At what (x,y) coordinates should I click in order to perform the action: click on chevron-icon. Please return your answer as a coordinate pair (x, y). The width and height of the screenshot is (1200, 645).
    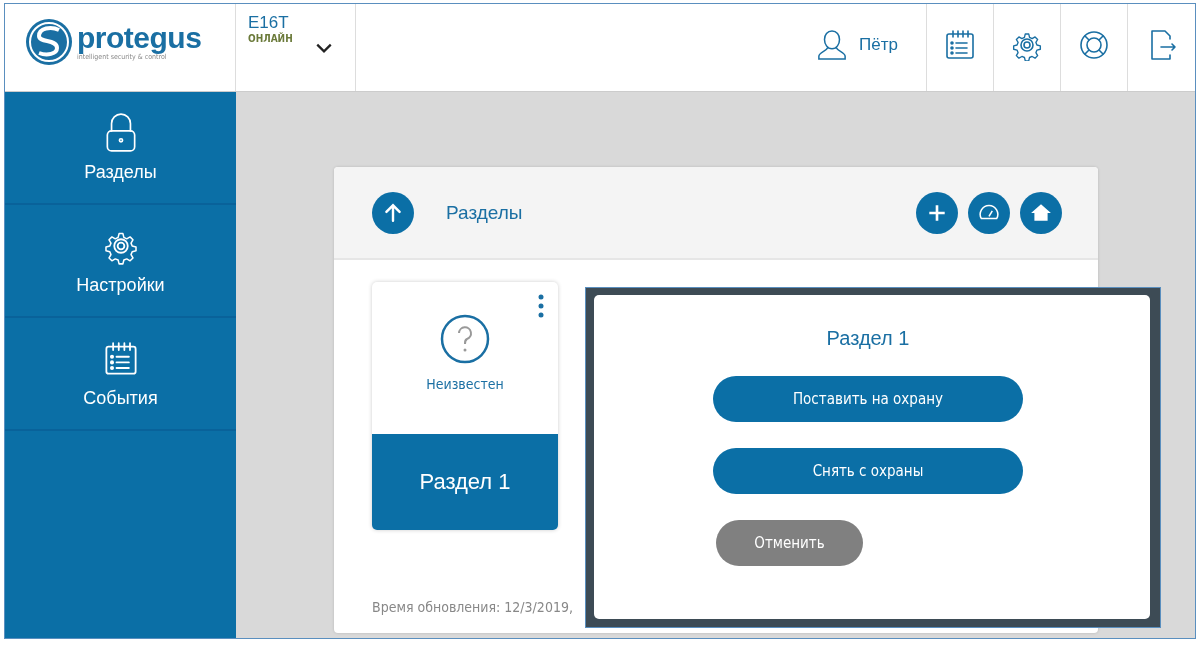
    Looking at the image, I should click on (323, 48).